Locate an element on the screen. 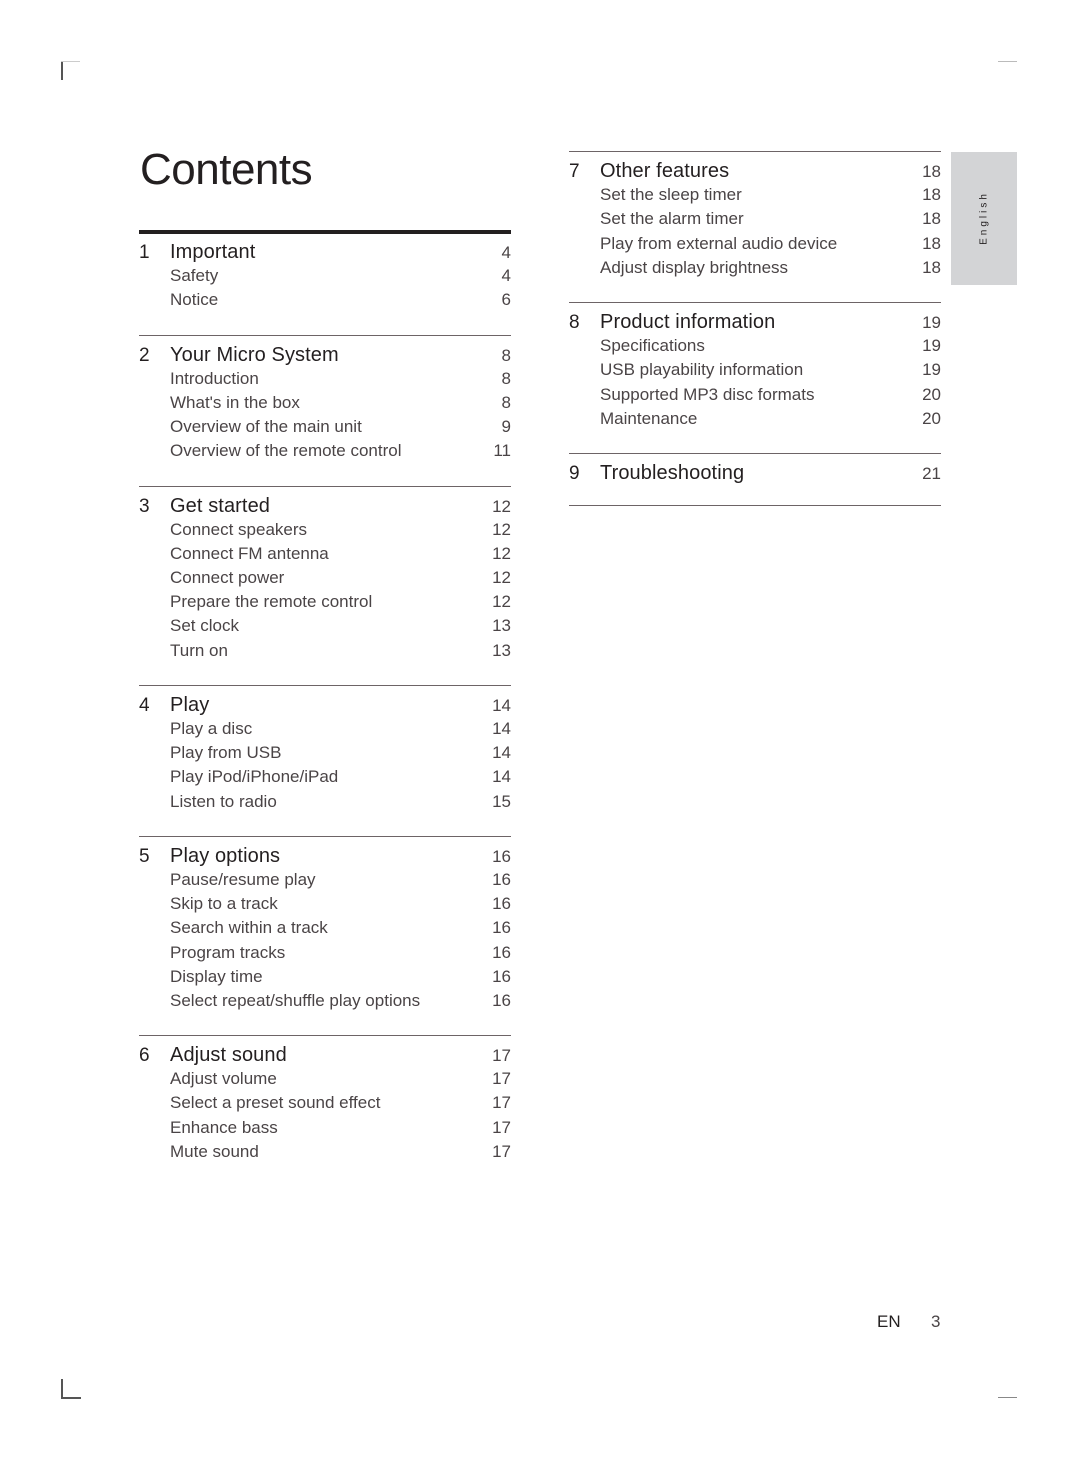 Image resolution: width=1080 pixels, height=1460 pixels. subsection-title: Play from external audio device is located at coordinates (719, 243).